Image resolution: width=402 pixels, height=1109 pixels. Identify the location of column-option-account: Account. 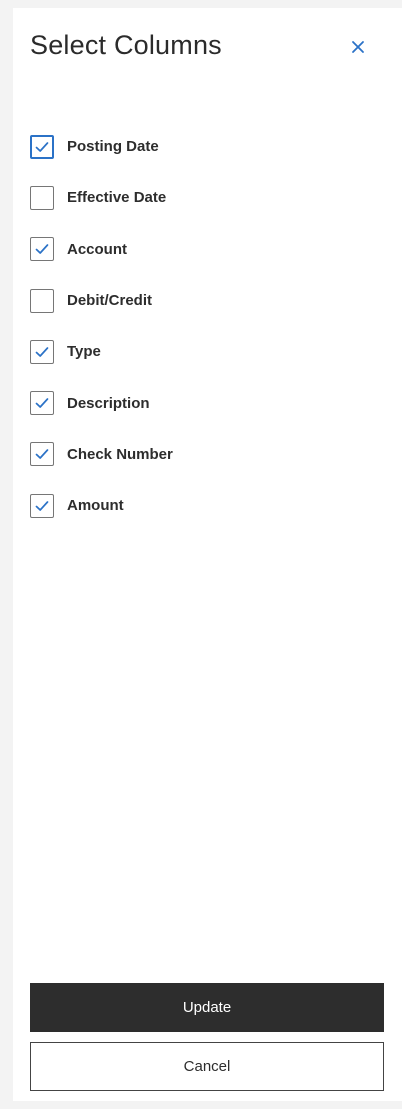
(200, 249).